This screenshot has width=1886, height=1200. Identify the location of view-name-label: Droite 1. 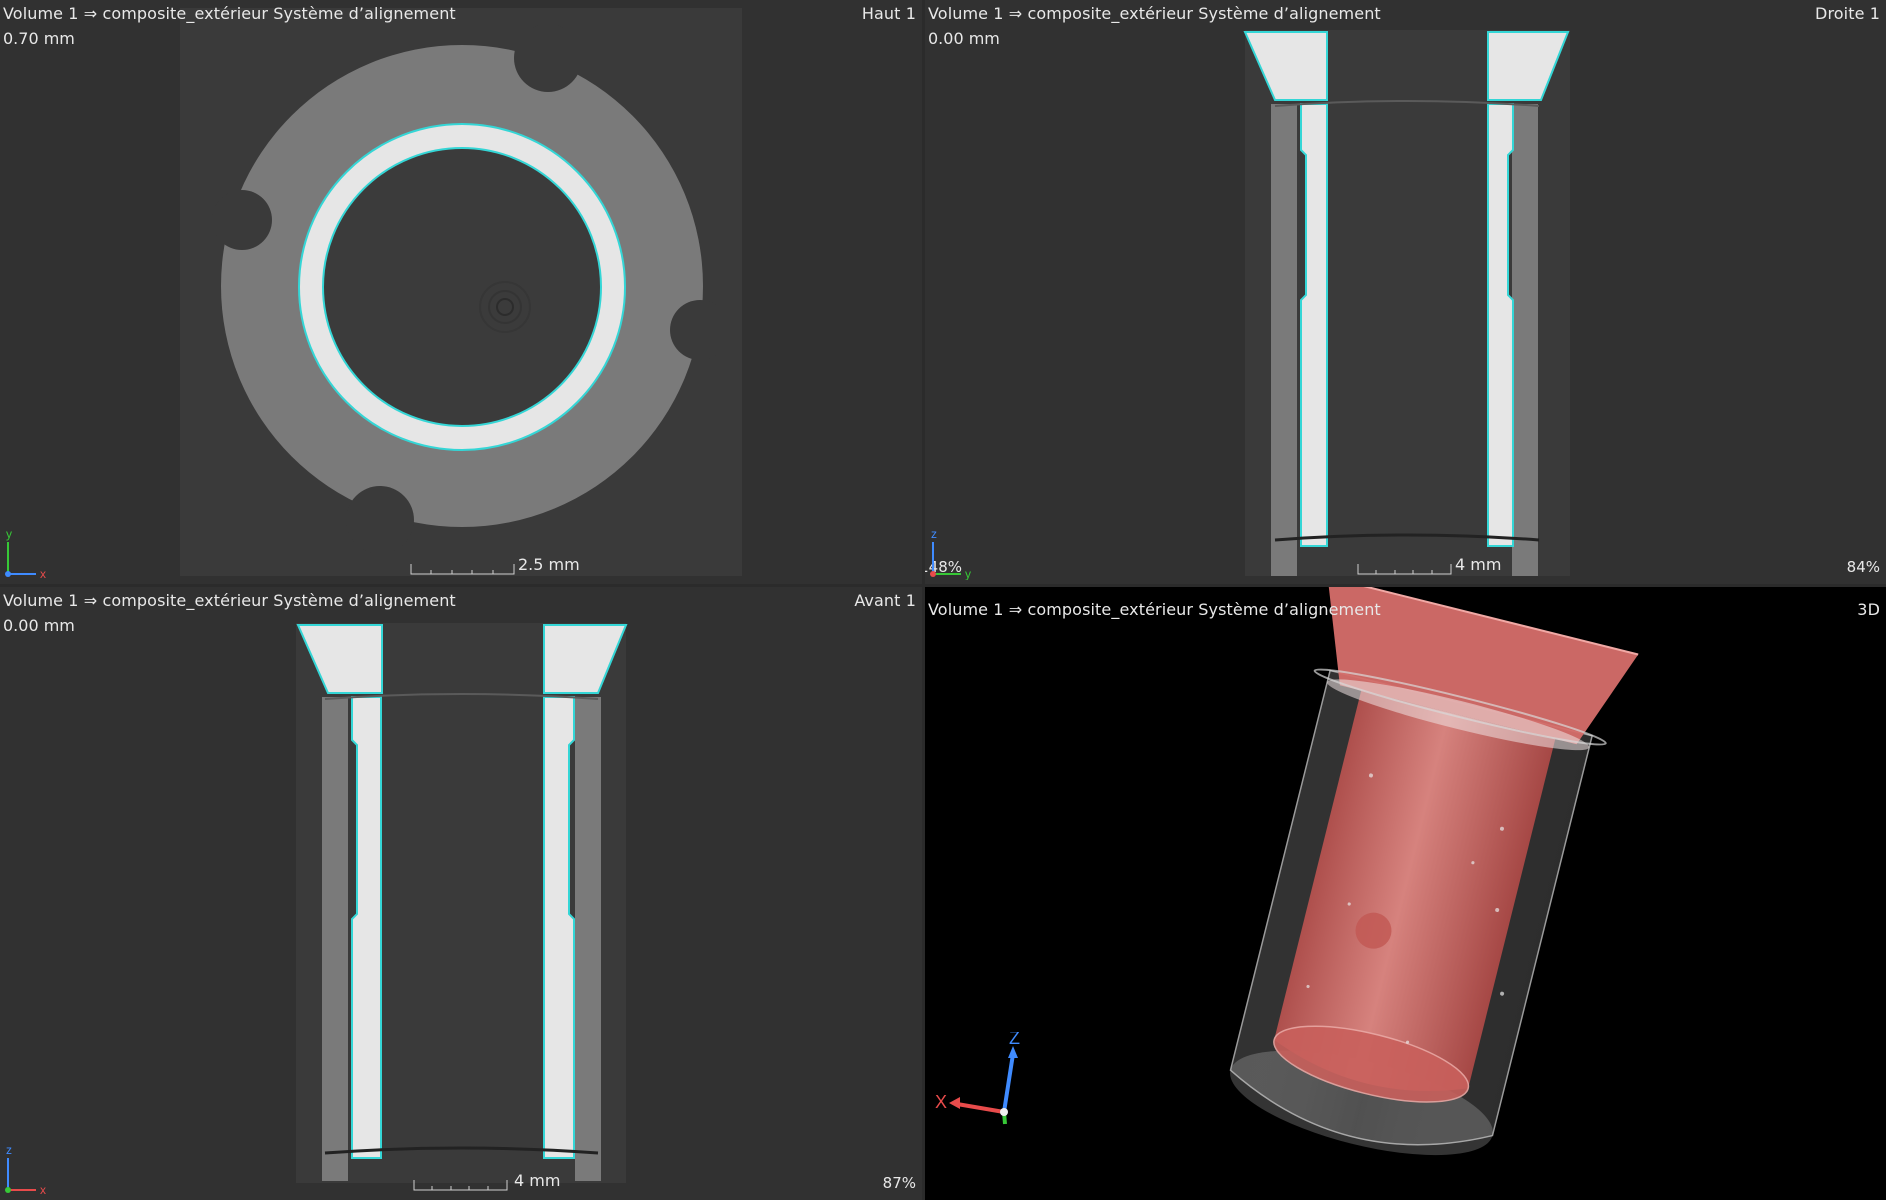
(1847, 13).